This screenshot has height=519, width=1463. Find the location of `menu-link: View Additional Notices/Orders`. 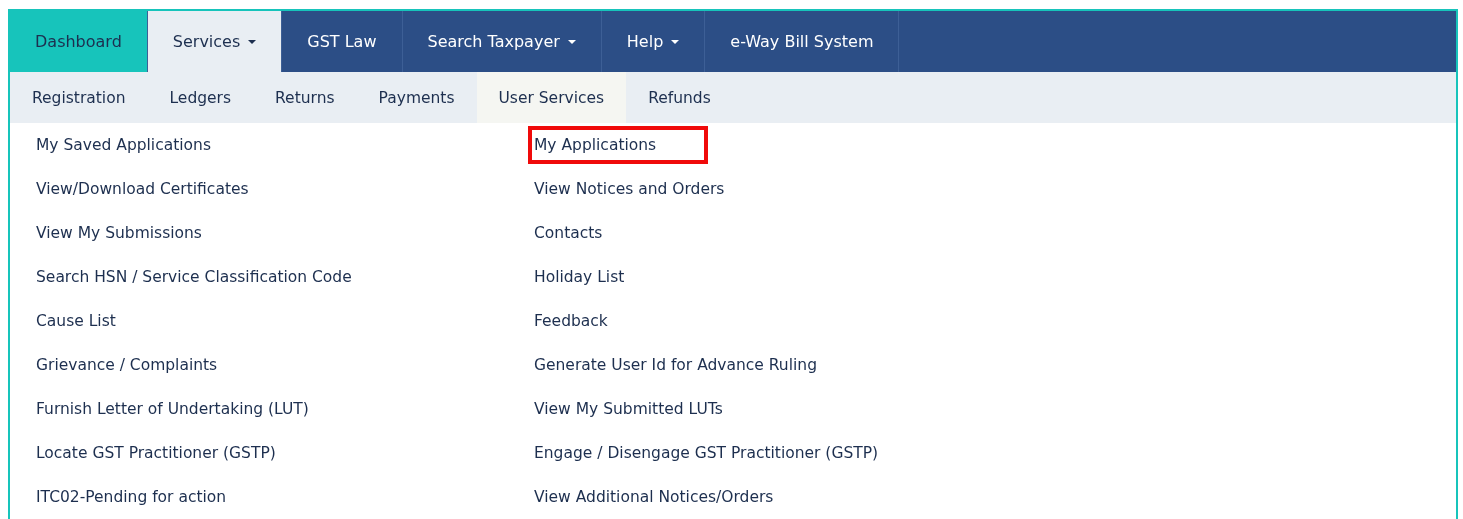

menu-link: View Additional Notices/Orders is located at coordinates (657, 497).